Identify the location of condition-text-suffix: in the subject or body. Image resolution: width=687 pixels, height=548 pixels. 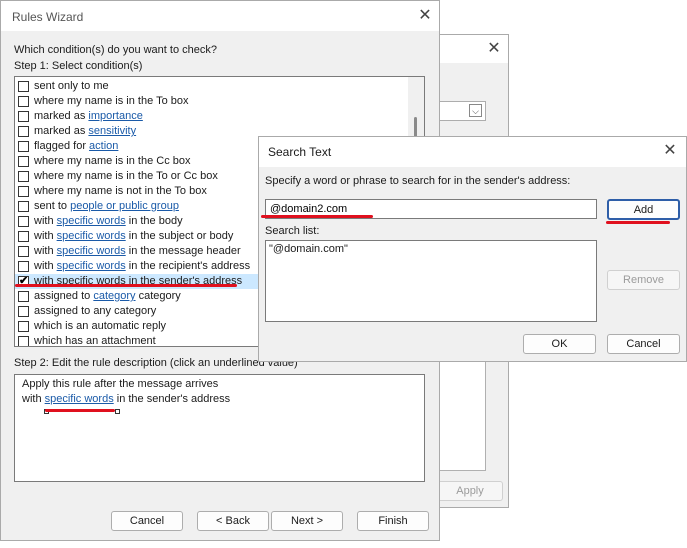
(179, 236).